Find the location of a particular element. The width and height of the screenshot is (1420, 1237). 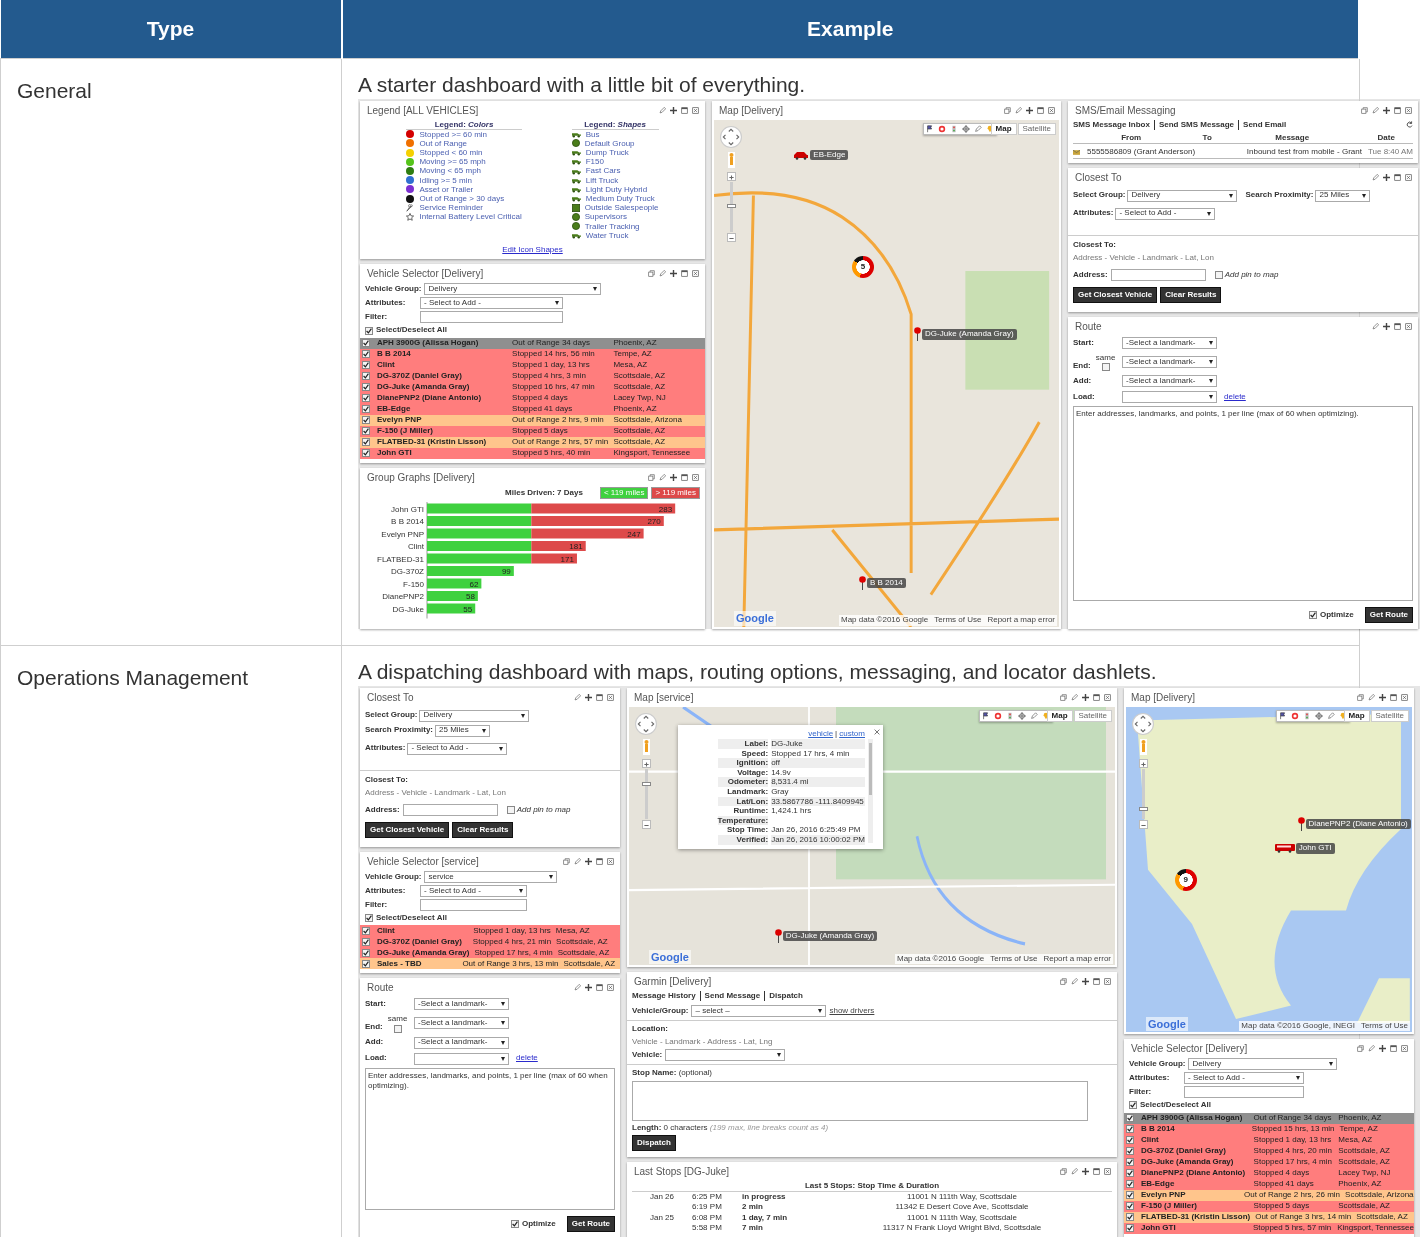

stop-name-field is located at coordinates (860, 1100).